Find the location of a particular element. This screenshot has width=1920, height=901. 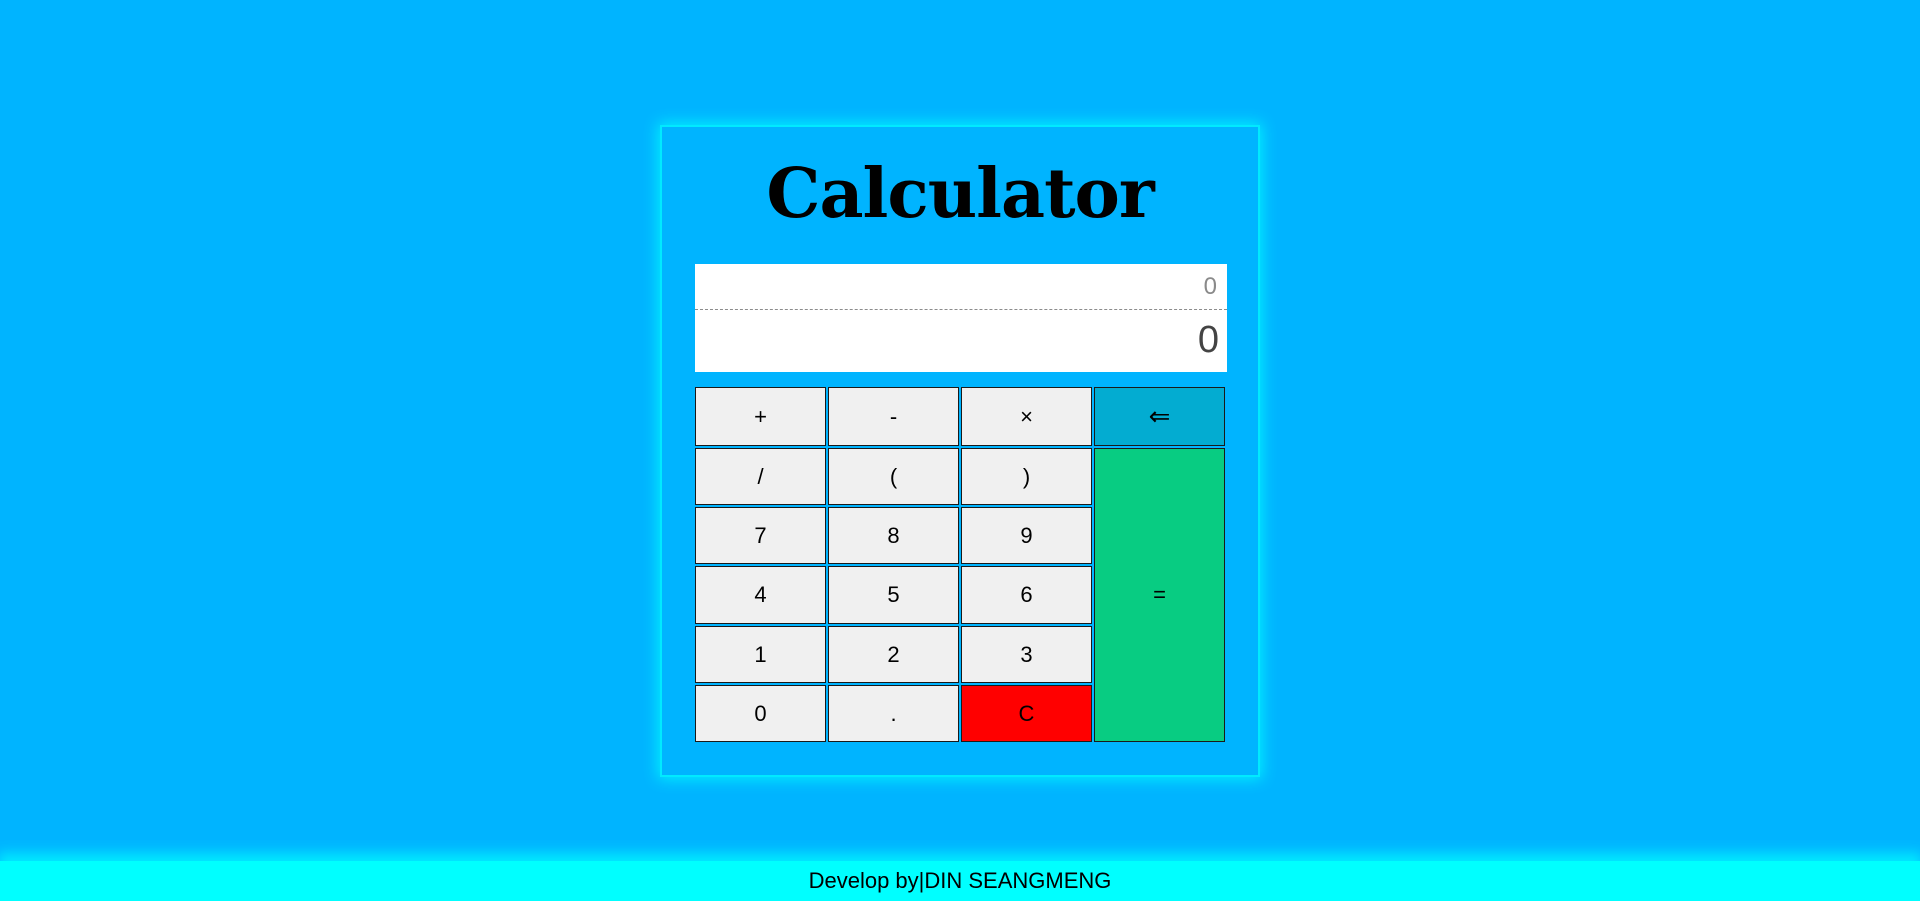

keypad: + - × ⇐ / ( ) = 7 8 9 4 5 6 1 2 3 0 . C is located at coordinates (962, 567).